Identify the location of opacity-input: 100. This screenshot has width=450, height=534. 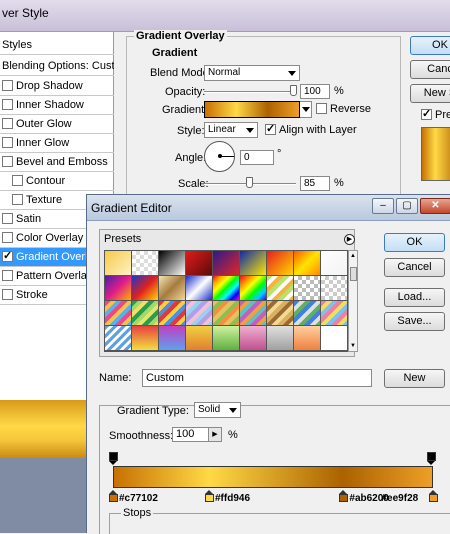
(315, 91).